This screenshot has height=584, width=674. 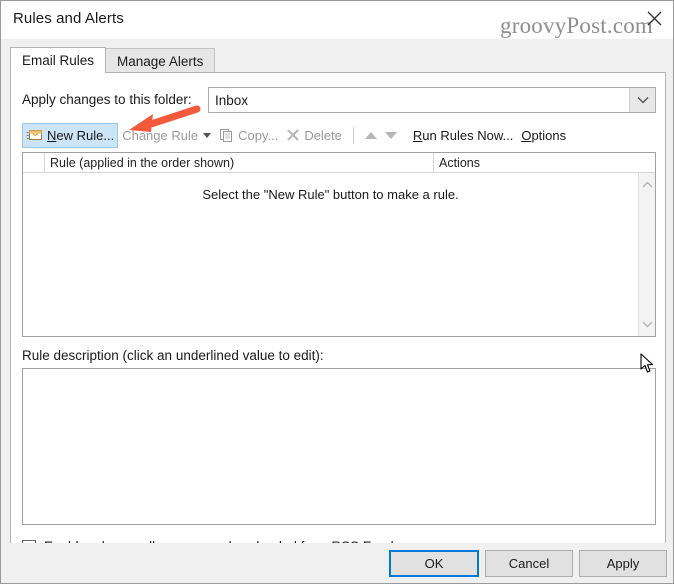 What do you see at coordinates (337, 20) in the screenshot?
I see `title-bar: Rules and Alerts groovyPost.com` at bounding box center [337, 20].